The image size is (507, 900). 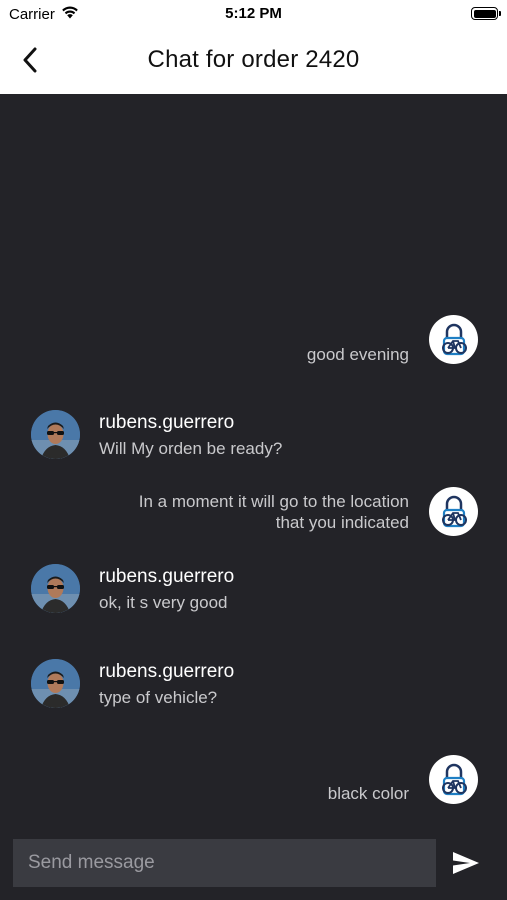 What do you see at coordinates (224, 863) in the screenshot?
I see `message-input` at bounding box center [224, 863].